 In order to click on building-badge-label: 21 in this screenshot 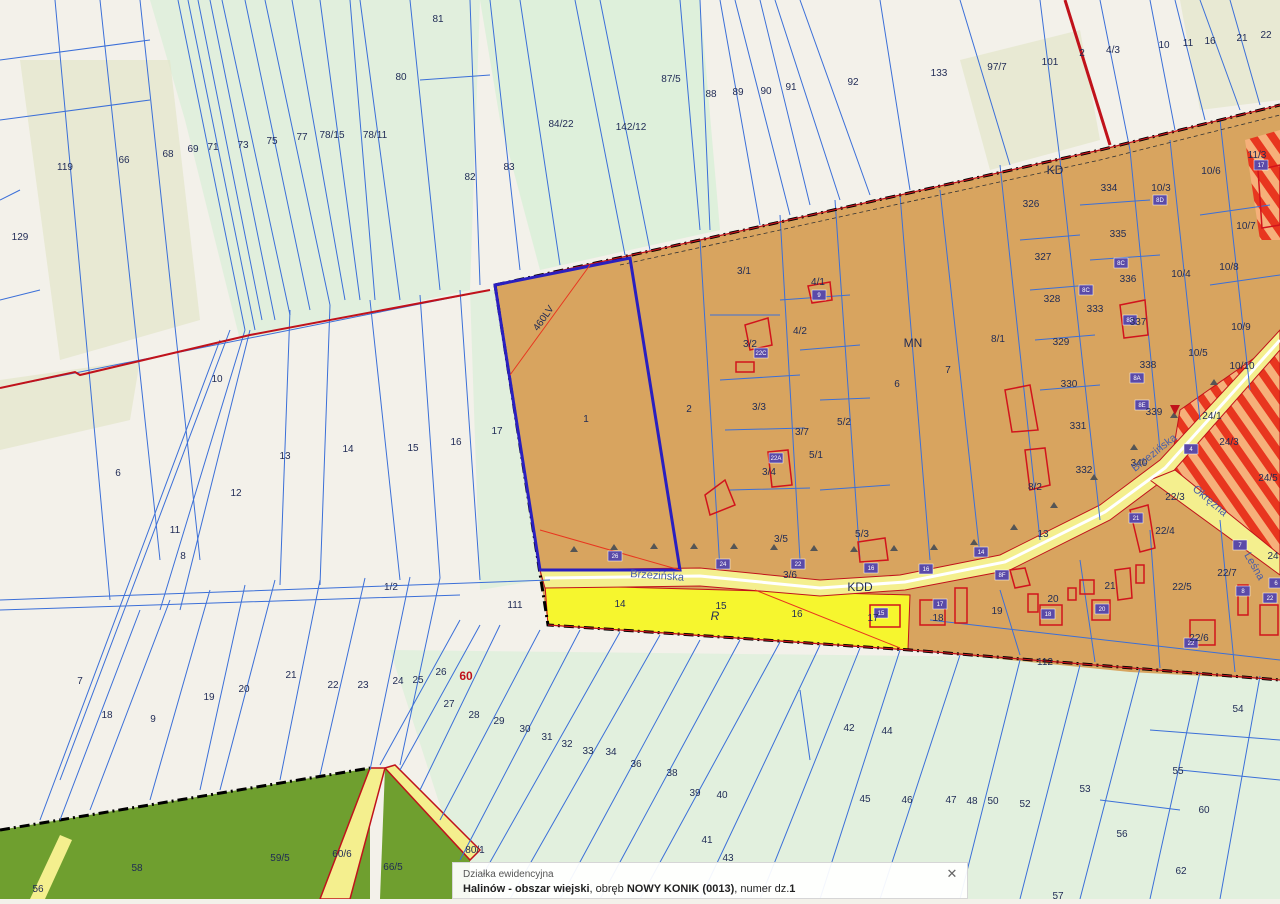, I will do `click(1136, 519)`.